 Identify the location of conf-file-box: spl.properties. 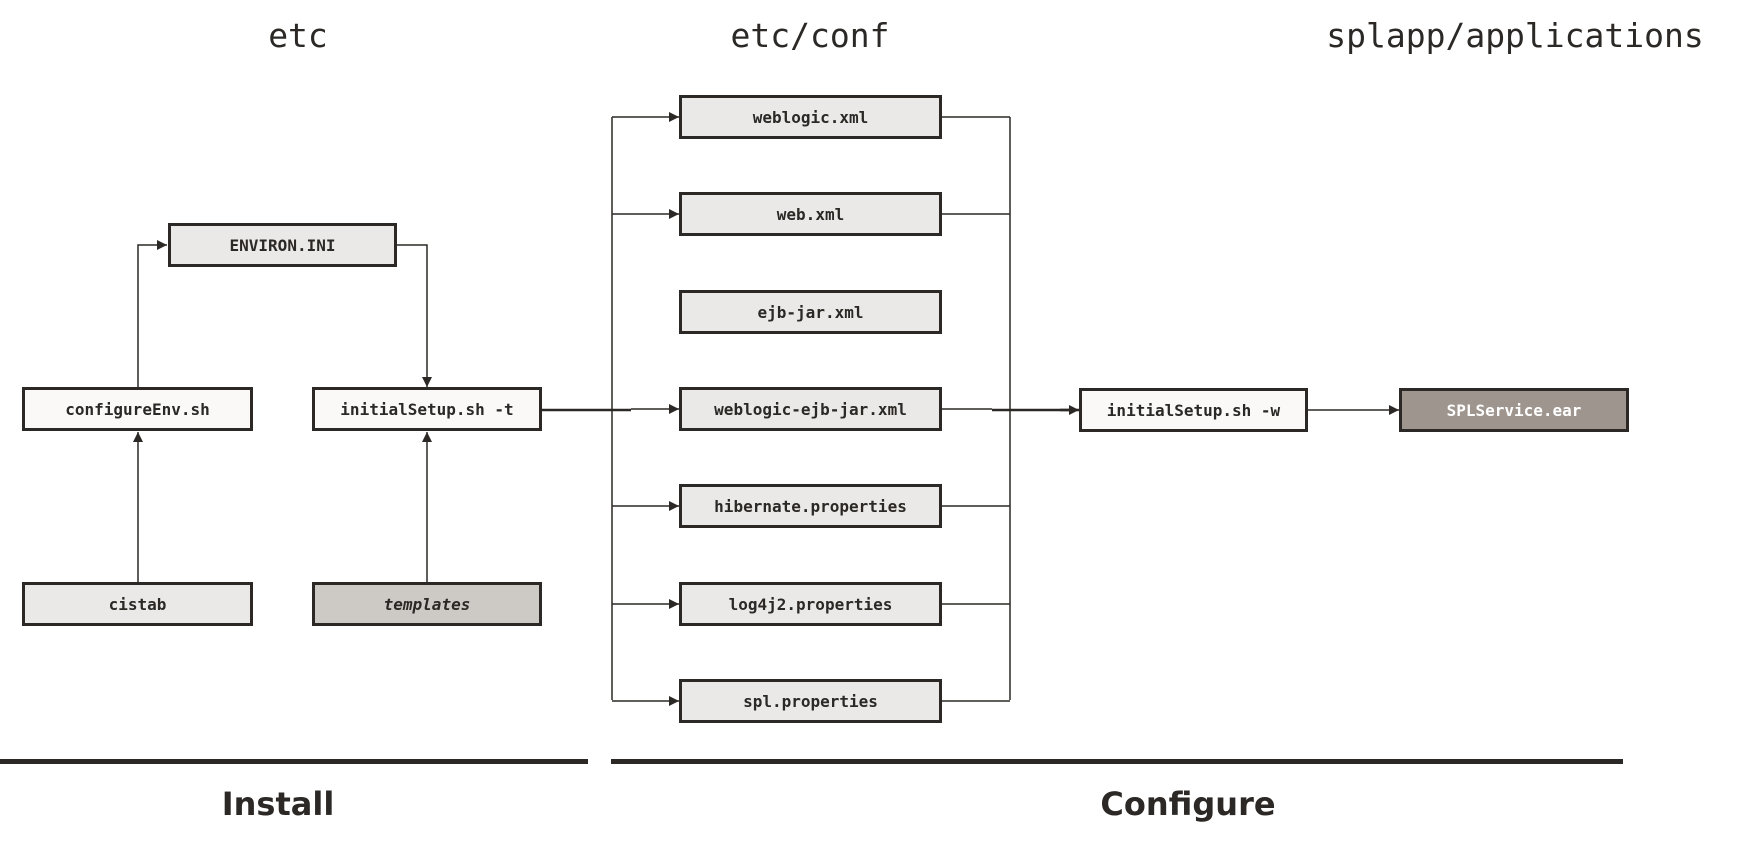
(810, 701).